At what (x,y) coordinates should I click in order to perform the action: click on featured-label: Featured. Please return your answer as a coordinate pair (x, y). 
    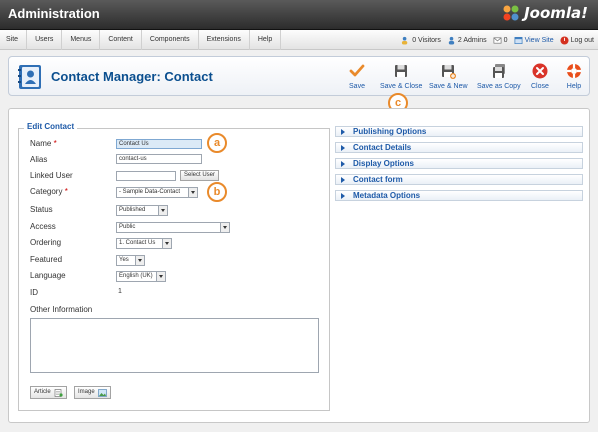
    Looking at the image, I should click on (46, 259).